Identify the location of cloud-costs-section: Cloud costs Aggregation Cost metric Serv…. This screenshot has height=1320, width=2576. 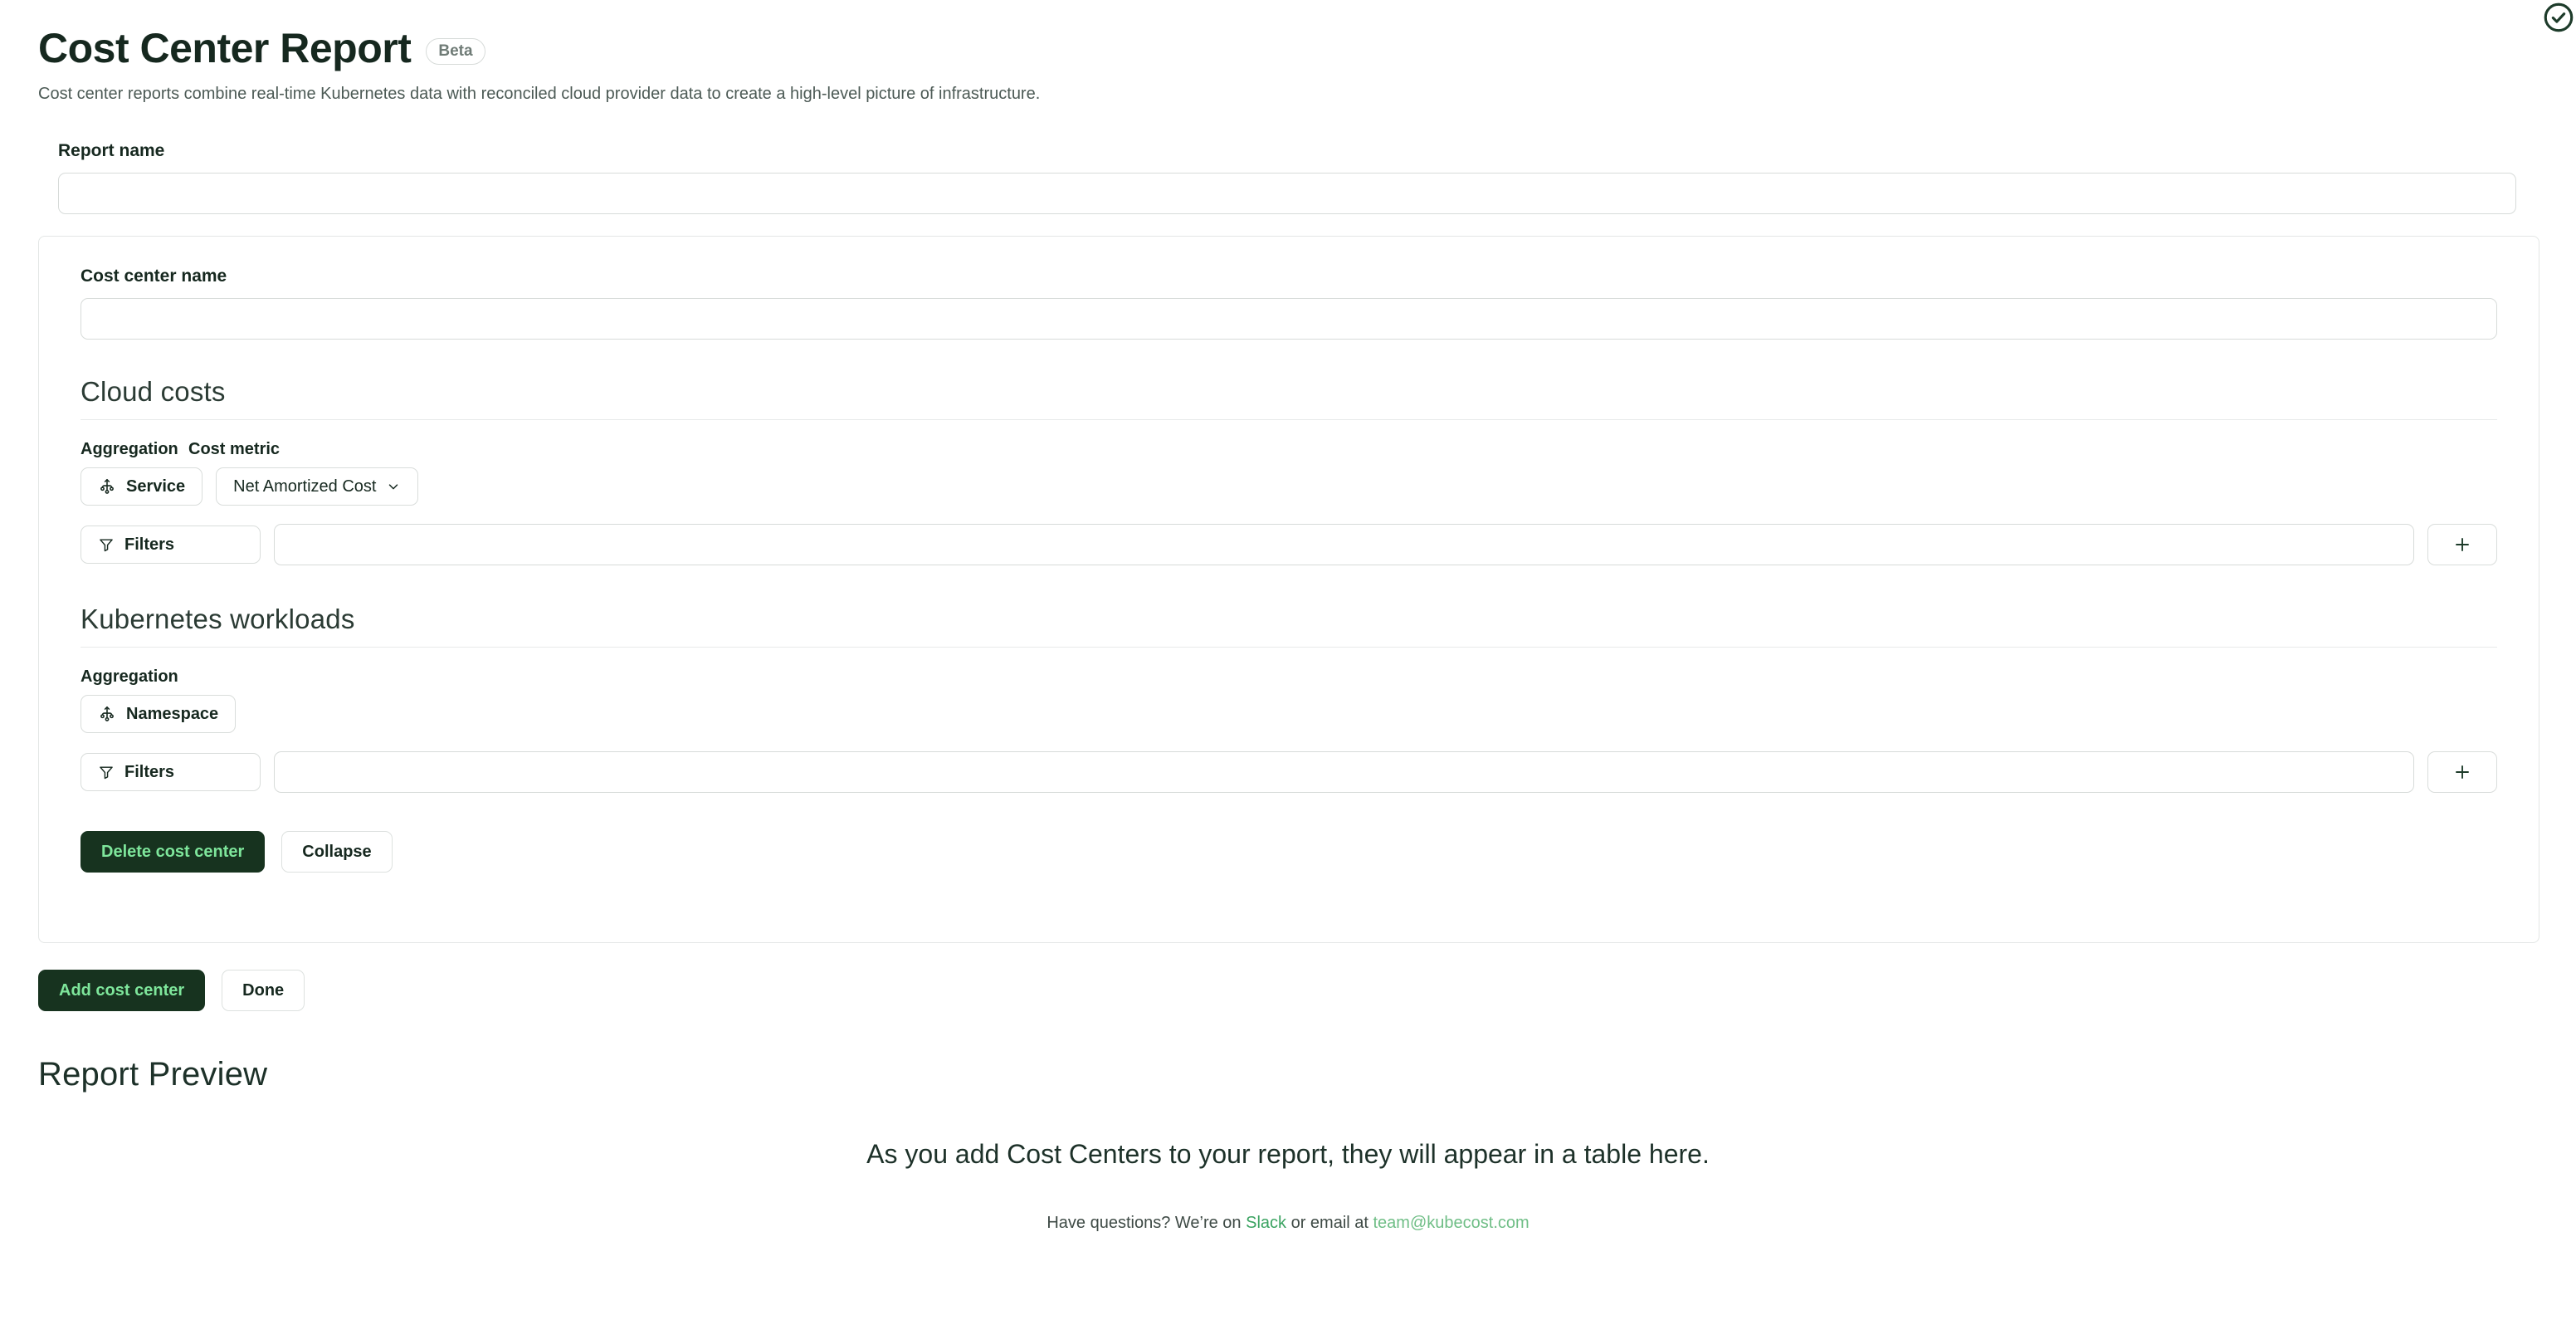
(1289, 471).